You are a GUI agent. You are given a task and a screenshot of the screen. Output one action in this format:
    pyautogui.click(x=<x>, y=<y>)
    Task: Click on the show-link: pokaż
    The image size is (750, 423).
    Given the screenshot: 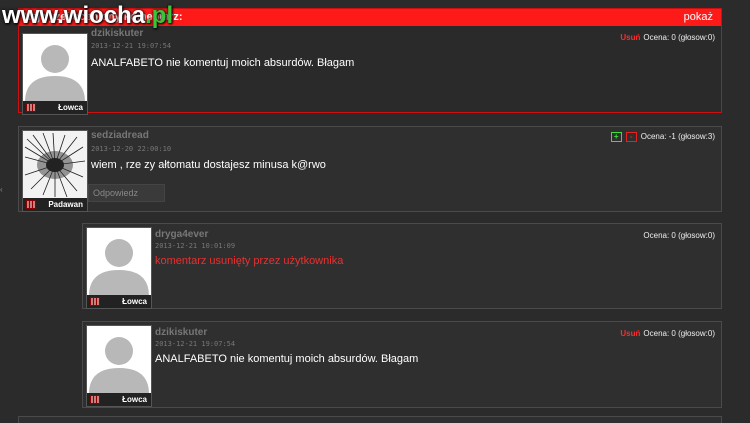 What is the action you would take?
    pyautogui.click(x=698, y=17)
    